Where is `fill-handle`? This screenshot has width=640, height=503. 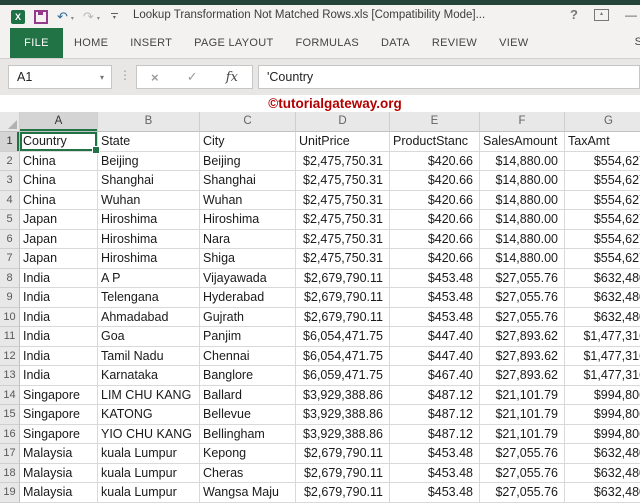 fill-handle is located at coordinates (96, 149).